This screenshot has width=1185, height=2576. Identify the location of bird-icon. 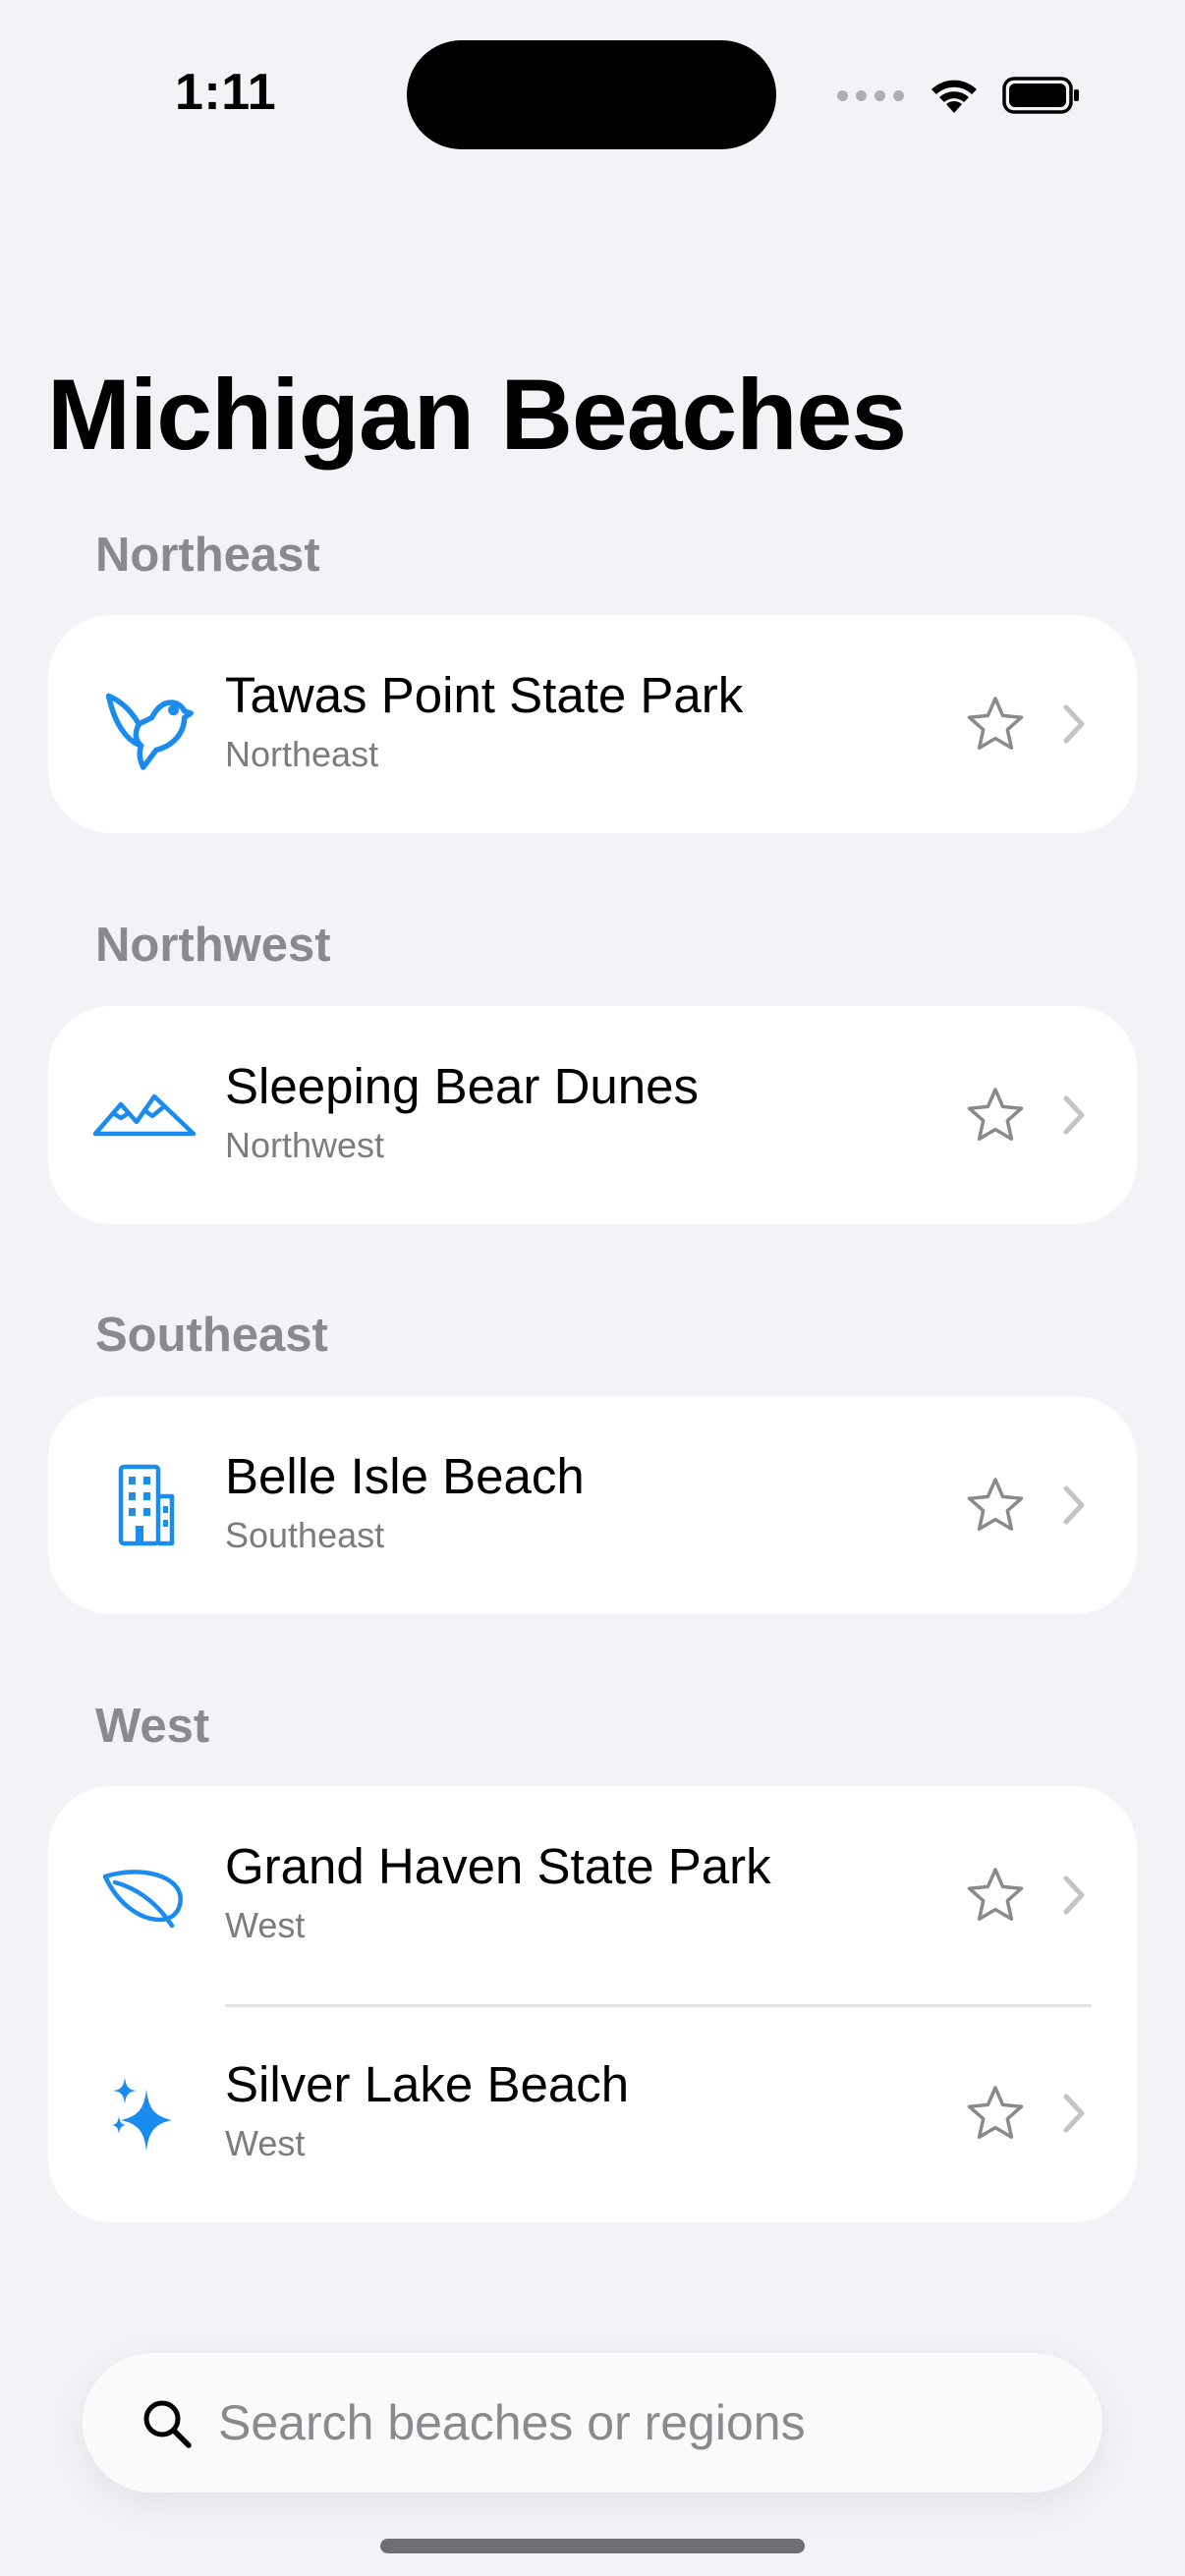
(145, 724).